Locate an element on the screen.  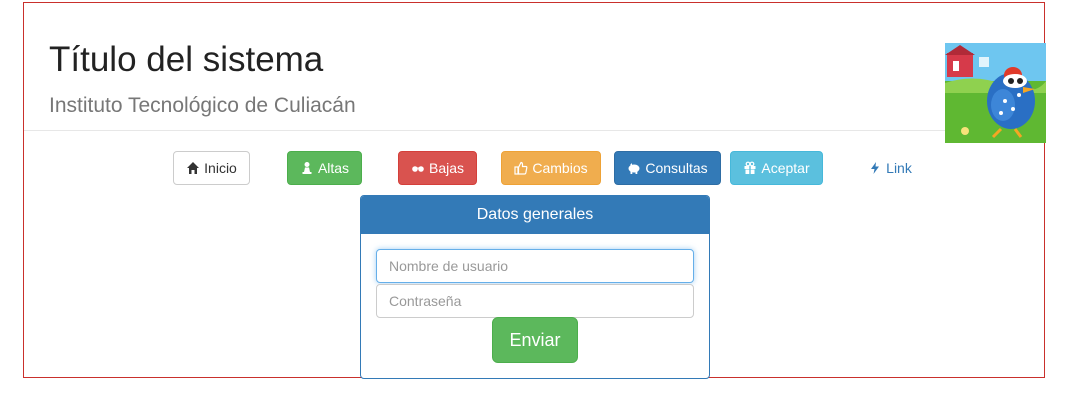
cambios-button: Cambios is located at coordinates (551, 168).